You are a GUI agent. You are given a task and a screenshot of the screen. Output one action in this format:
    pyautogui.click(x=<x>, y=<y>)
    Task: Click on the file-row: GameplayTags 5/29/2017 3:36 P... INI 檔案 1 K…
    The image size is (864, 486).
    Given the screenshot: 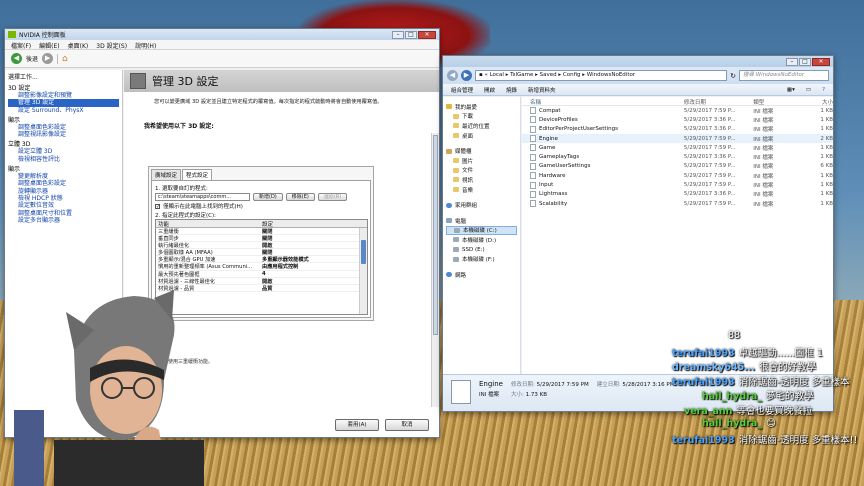 What is the action you would take?
    pyautogui.click(x=677, y=156)
    